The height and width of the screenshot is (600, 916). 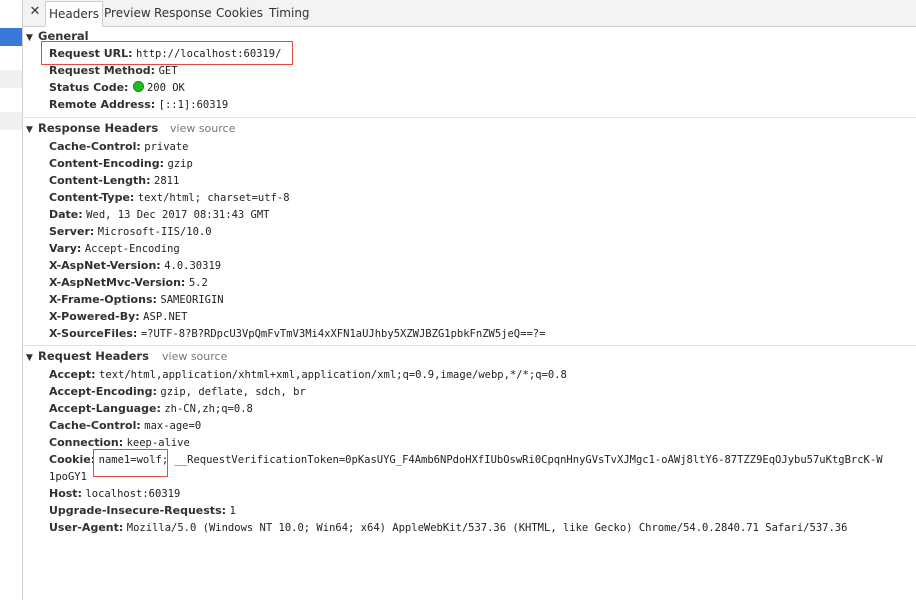 I want to click on header-name: Accept-Encoding:, so click(x=103, y=391).